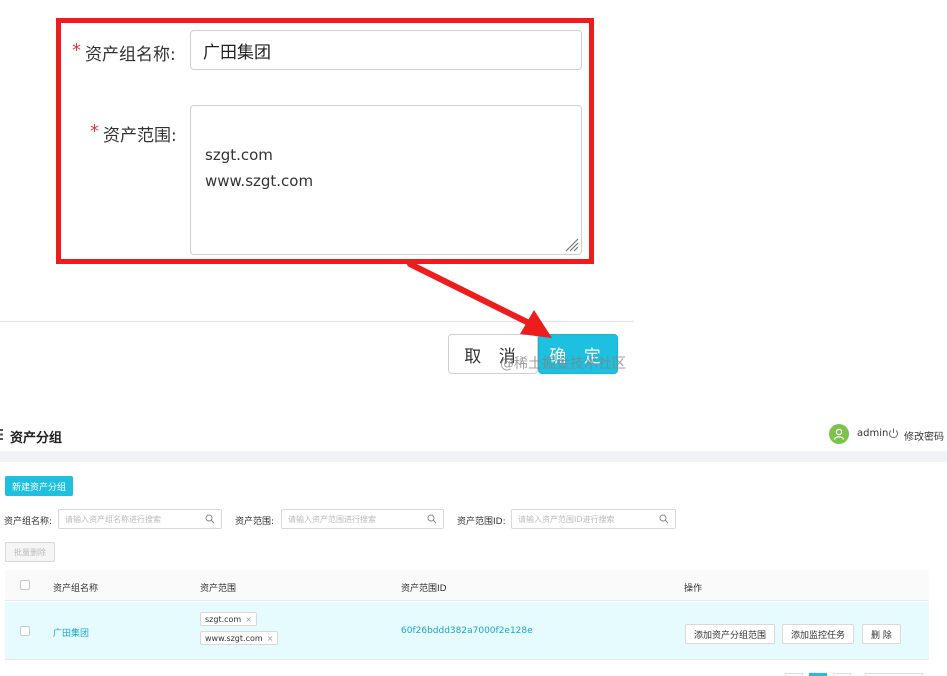 The width and height of the screenshot is (947, 676). I want to click on batch-delete-button: 批量删除, so click(30, 552).